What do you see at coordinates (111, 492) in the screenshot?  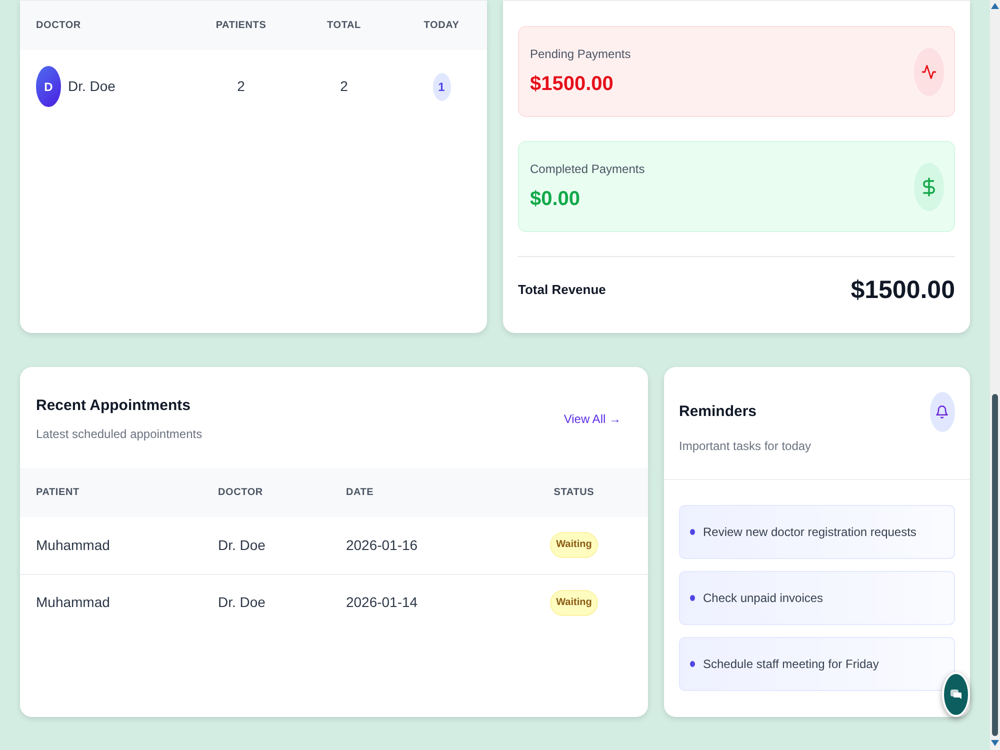 I see `table-header-cell: PATIENT` at bounding box center [111, 492].